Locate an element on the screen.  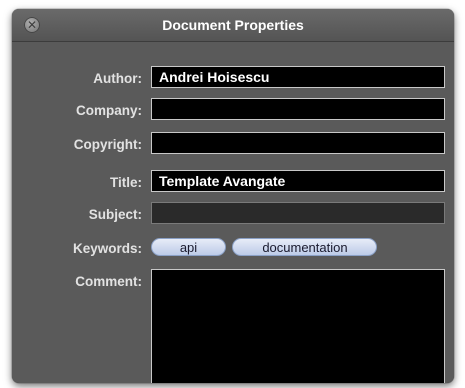
copyright-row: Copyright: is located at coordinates (233, 145).